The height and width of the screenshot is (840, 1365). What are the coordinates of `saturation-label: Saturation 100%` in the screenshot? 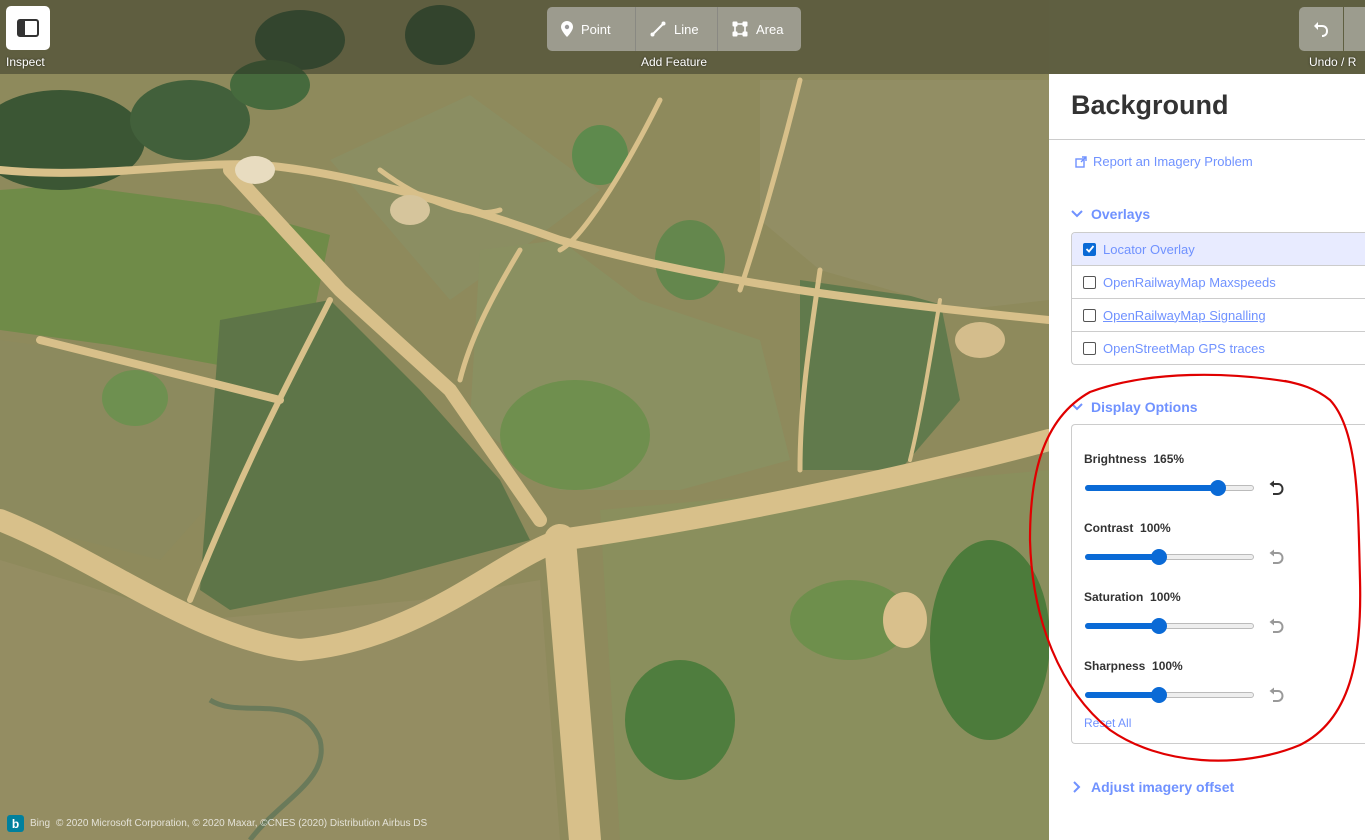 It's located at (1132, 597).